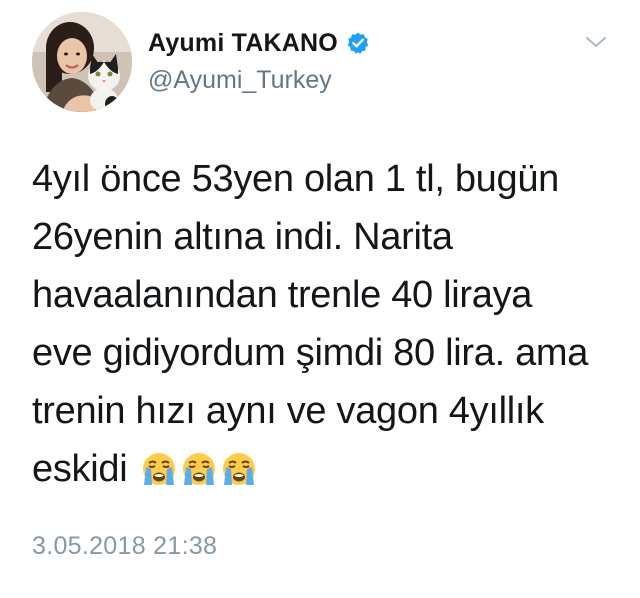 This screenshot has height=598, width=640. What do you see at coordinates (243, 43) in the screenshot?
I see `display-name: Ayumi TAKANO` at bounding box center [243, 43].